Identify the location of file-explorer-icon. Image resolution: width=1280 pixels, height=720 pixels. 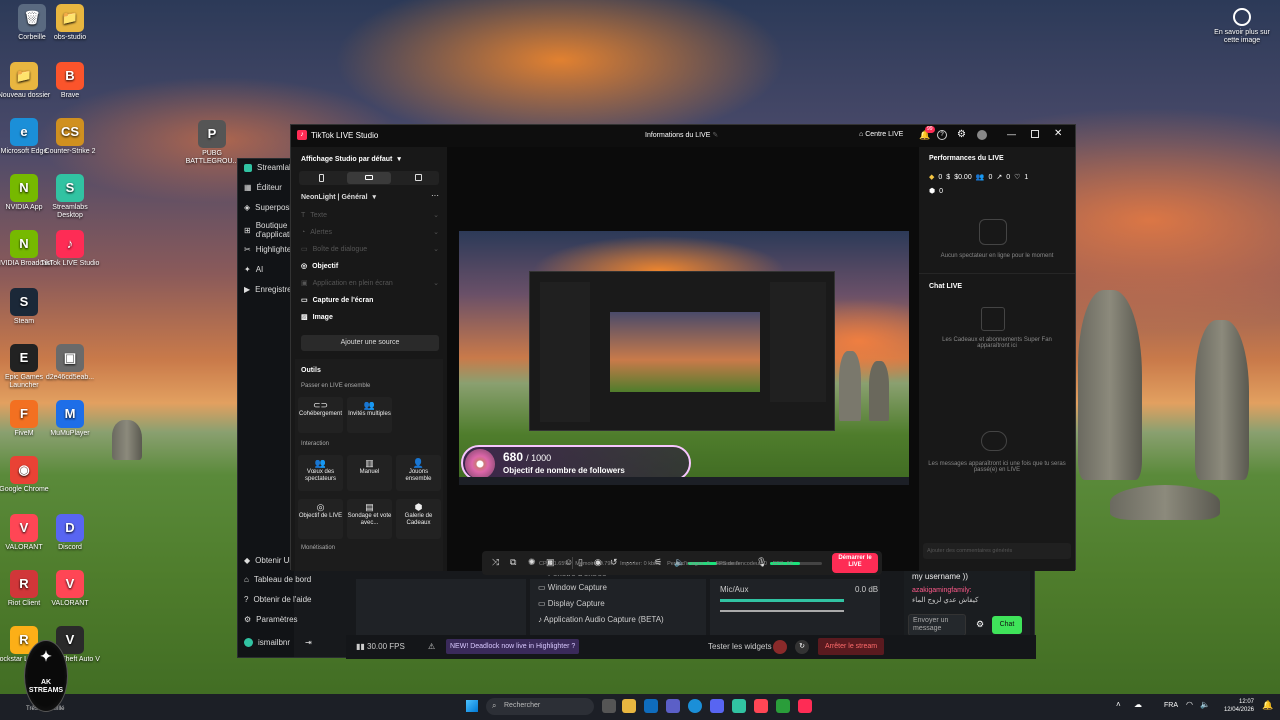
(629, 706).